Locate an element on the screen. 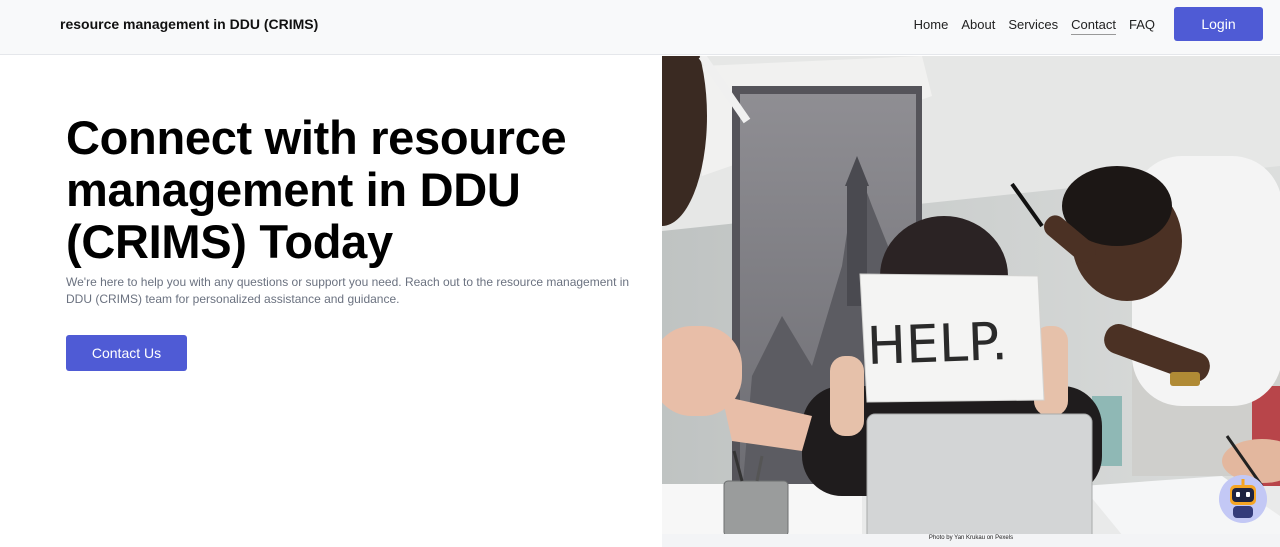 This screenshot has width=1280, height=547. nav-about: About is located at coordinates (978, 26).